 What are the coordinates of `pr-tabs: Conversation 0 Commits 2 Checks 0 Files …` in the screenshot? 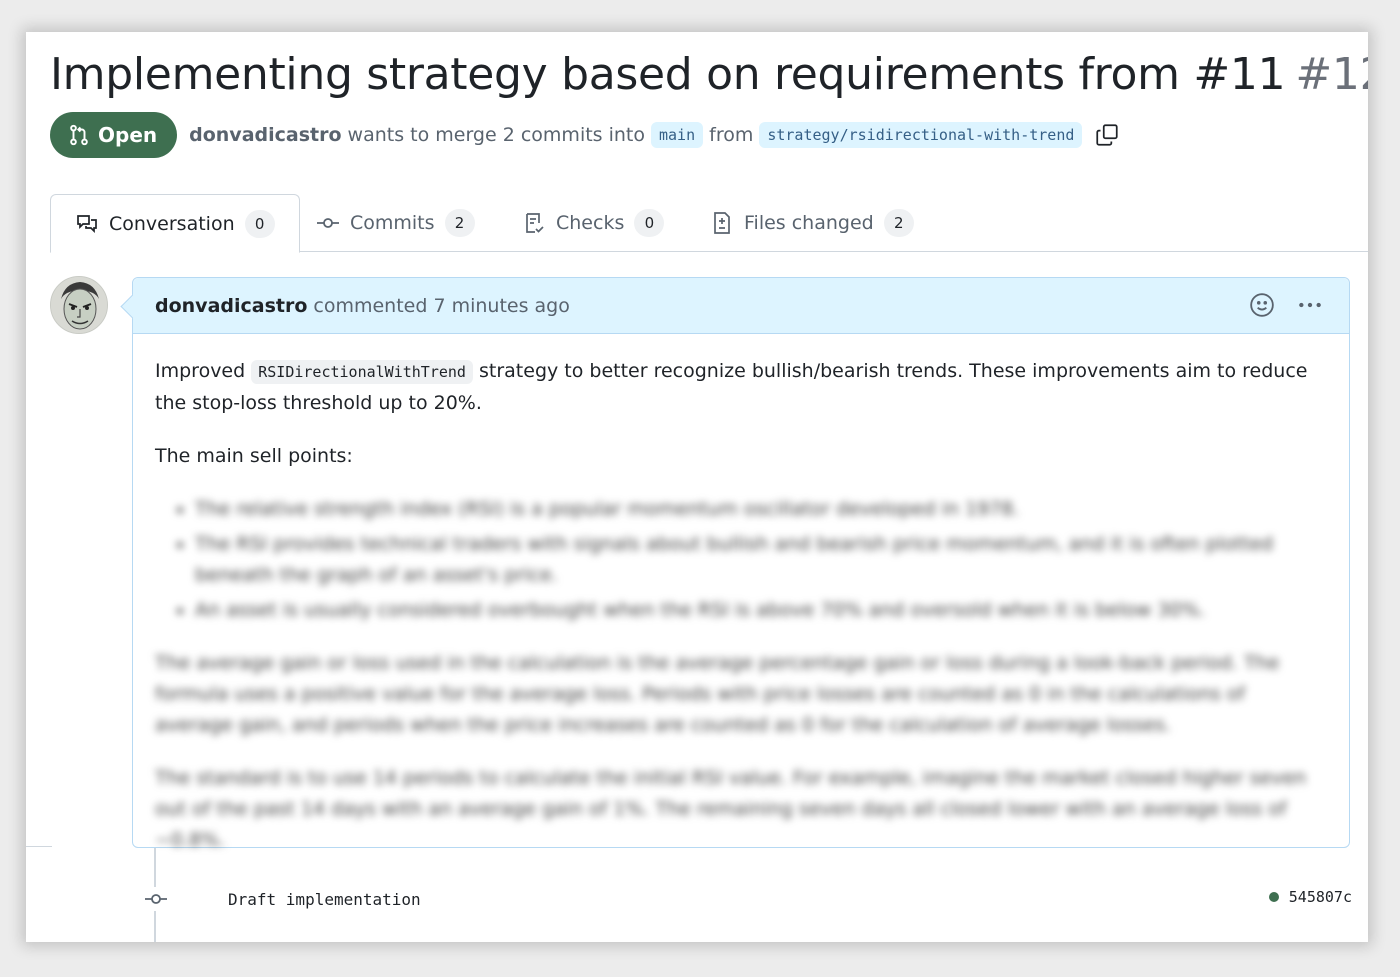 It's located at (709, 223).